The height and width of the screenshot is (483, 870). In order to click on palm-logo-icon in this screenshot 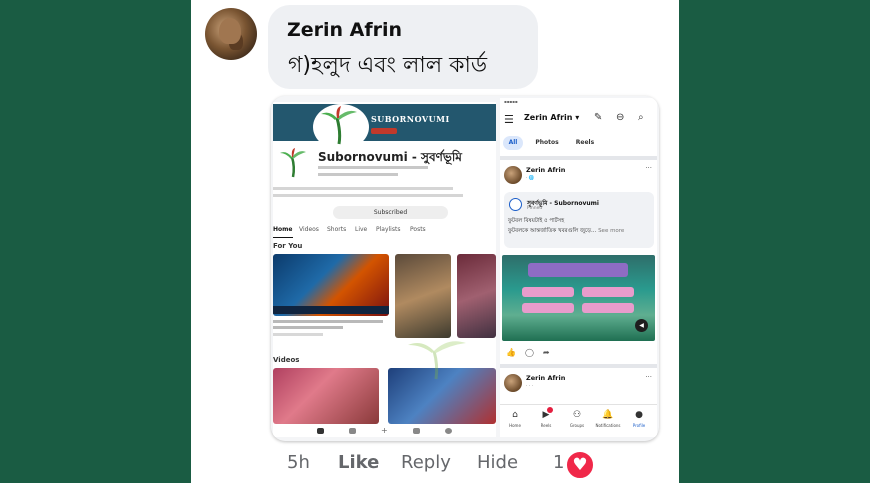, I will do `click(339, 125)`.